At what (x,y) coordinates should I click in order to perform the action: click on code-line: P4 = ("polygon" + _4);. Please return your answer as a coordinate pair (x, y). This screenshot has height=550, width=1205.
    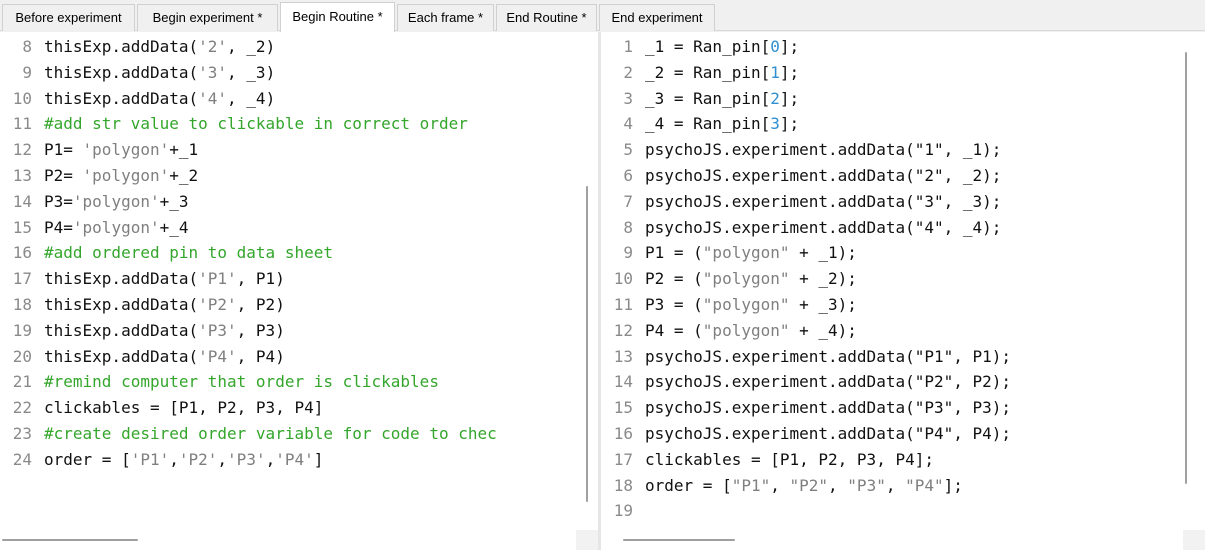
    Looking at the image, I should click on (914, 331).